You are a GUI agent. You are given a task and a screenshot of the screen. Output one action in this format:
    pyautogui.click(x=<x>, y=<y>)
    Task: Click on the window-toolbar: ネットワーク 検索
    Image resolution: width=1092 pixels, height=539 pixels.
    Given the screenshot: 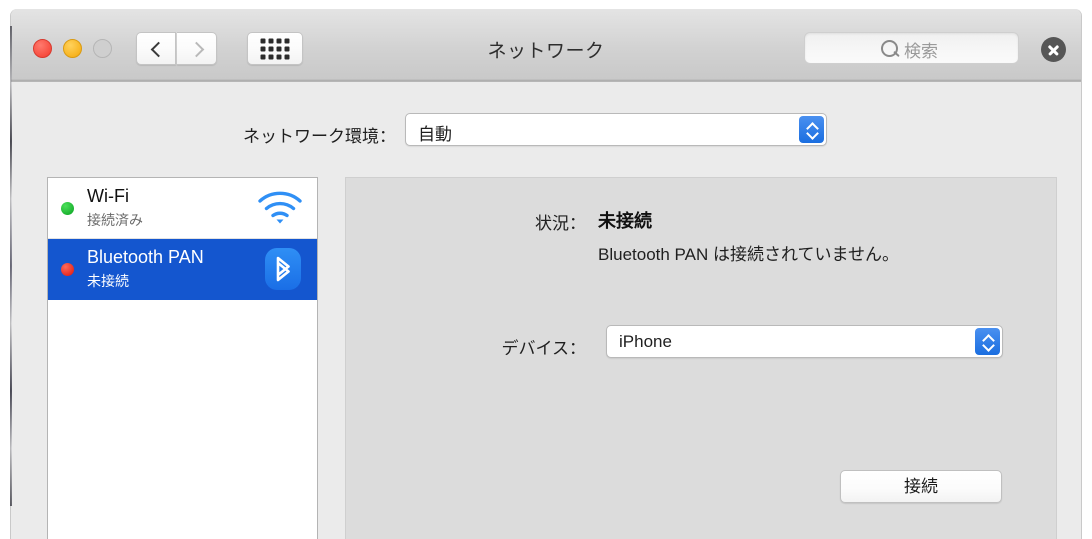 What is the action you would take?
    pyautogui.click(x=546, y=45)
    